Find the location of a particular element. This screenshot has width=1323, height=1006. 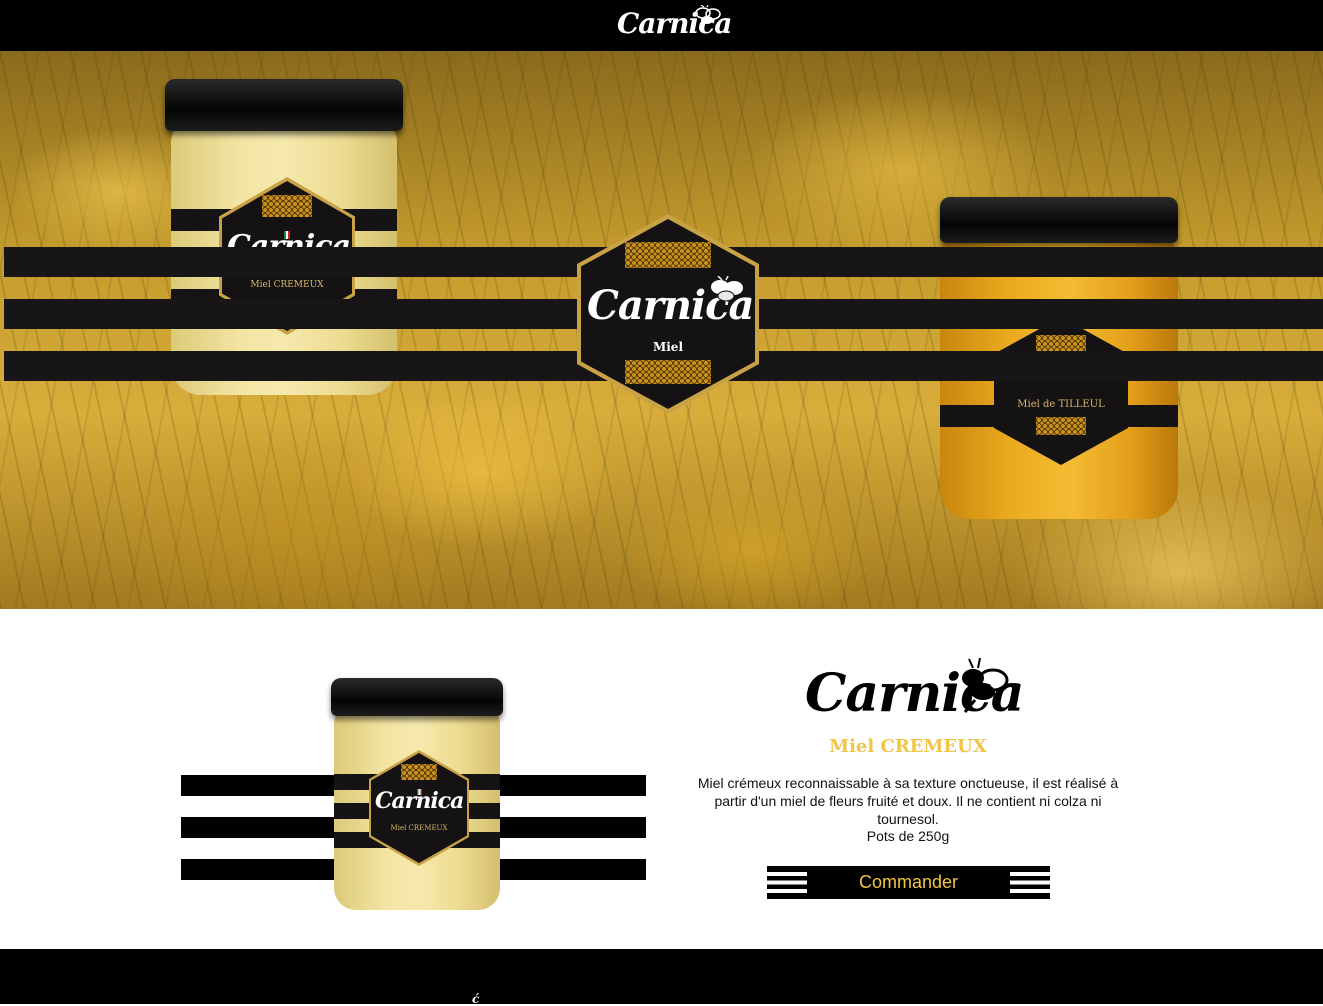

order-button-label: Commander is located at coordinates (908, 882).